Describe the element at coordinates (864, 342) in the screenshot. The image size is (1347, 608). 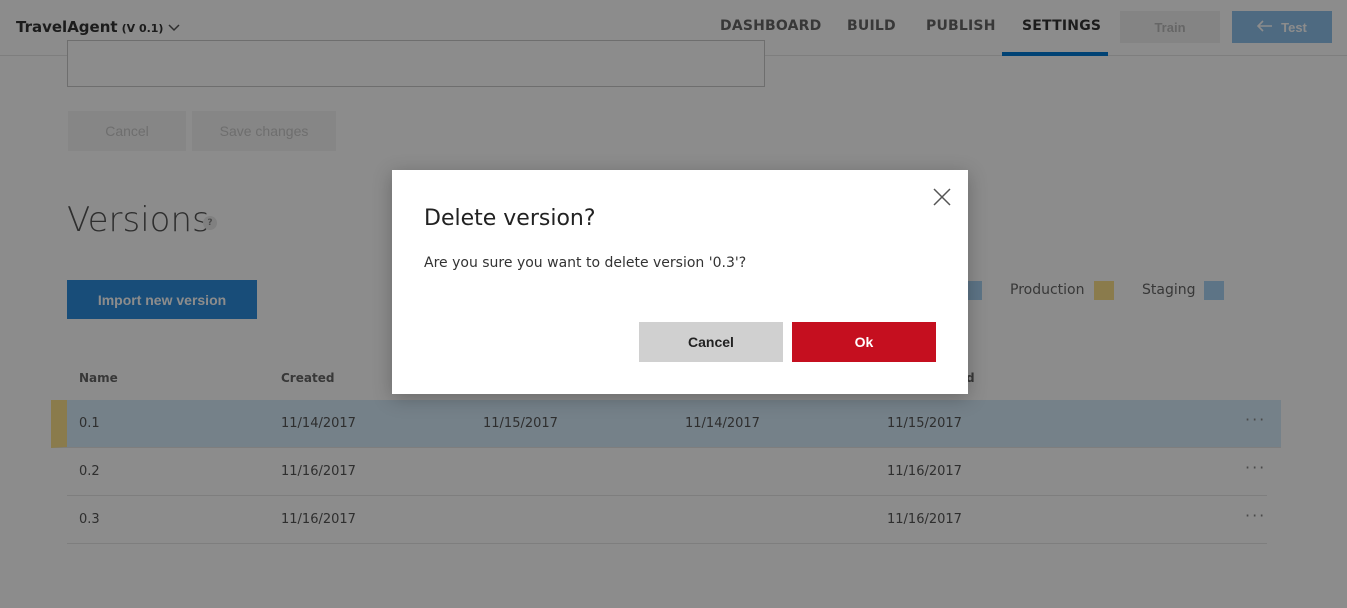
I see `dialog-ok-button: Ok` at that location.